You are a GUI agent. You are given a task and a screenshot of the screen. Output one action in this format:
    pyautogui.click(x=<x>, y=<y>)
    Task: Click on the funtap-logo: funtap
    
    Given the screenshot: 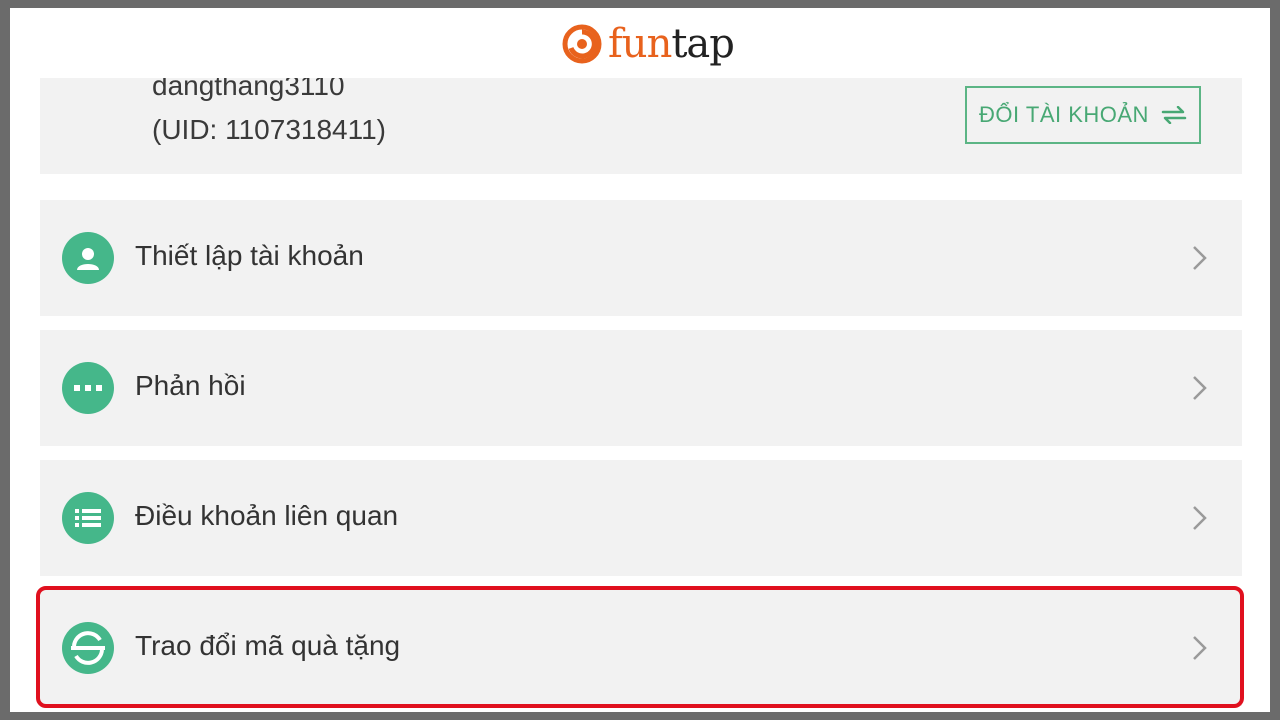 What is the action you would take?
    pyautogui.click(x=648, y=44)
    